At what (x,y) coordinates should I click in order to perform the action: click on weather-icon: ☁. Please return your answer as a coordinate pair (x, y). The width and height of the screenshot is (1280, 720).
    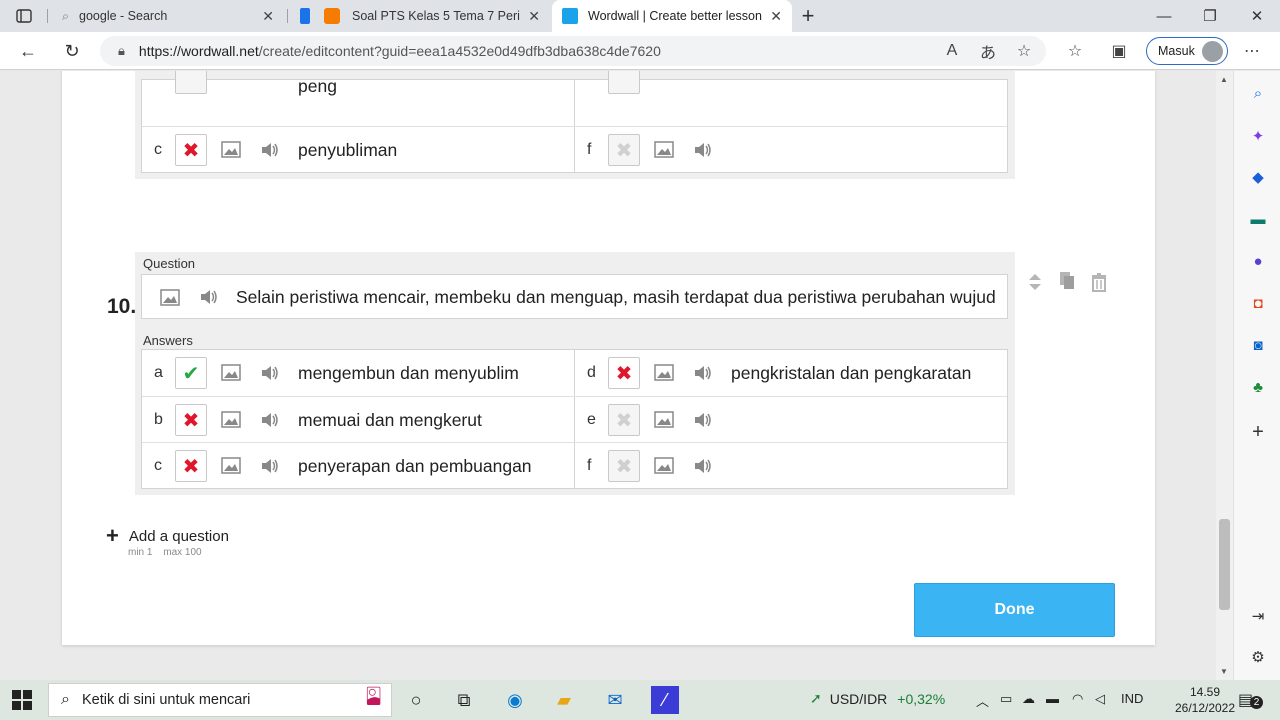
    Looking at the image, I should click on (1028, 699).